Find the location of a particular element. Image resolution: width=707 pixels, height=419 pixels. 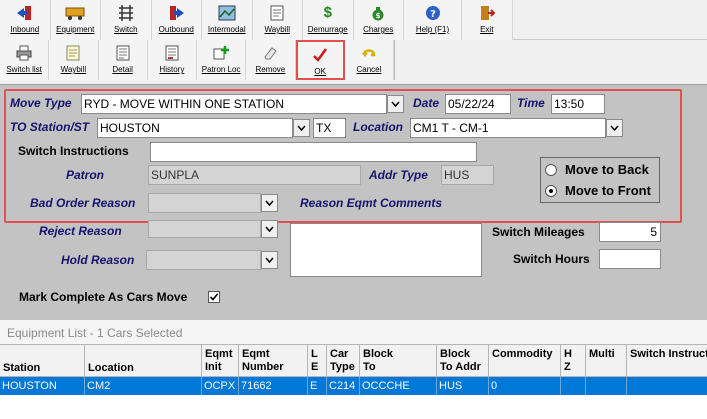

history-button: History is located at coordinates (172, 60).